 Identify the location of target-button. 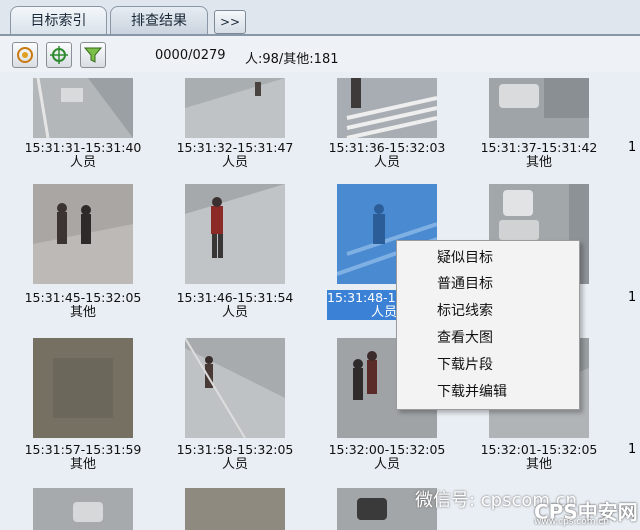
(25, 55).